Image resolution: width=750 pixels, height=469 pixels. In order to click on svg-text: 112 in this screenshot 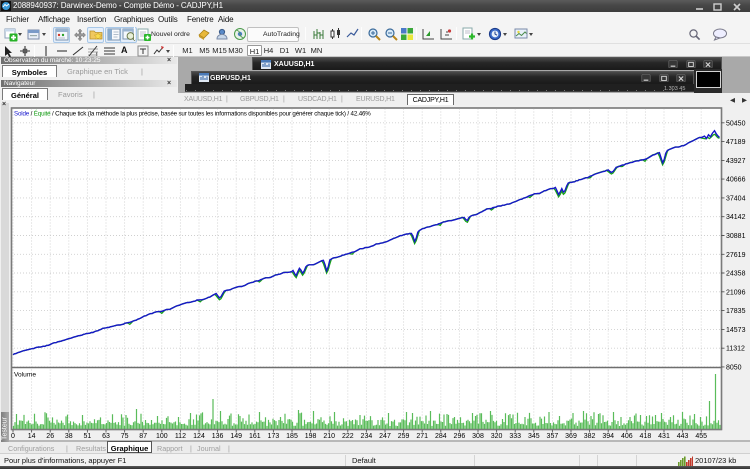, I will do `click(180, 436)`.